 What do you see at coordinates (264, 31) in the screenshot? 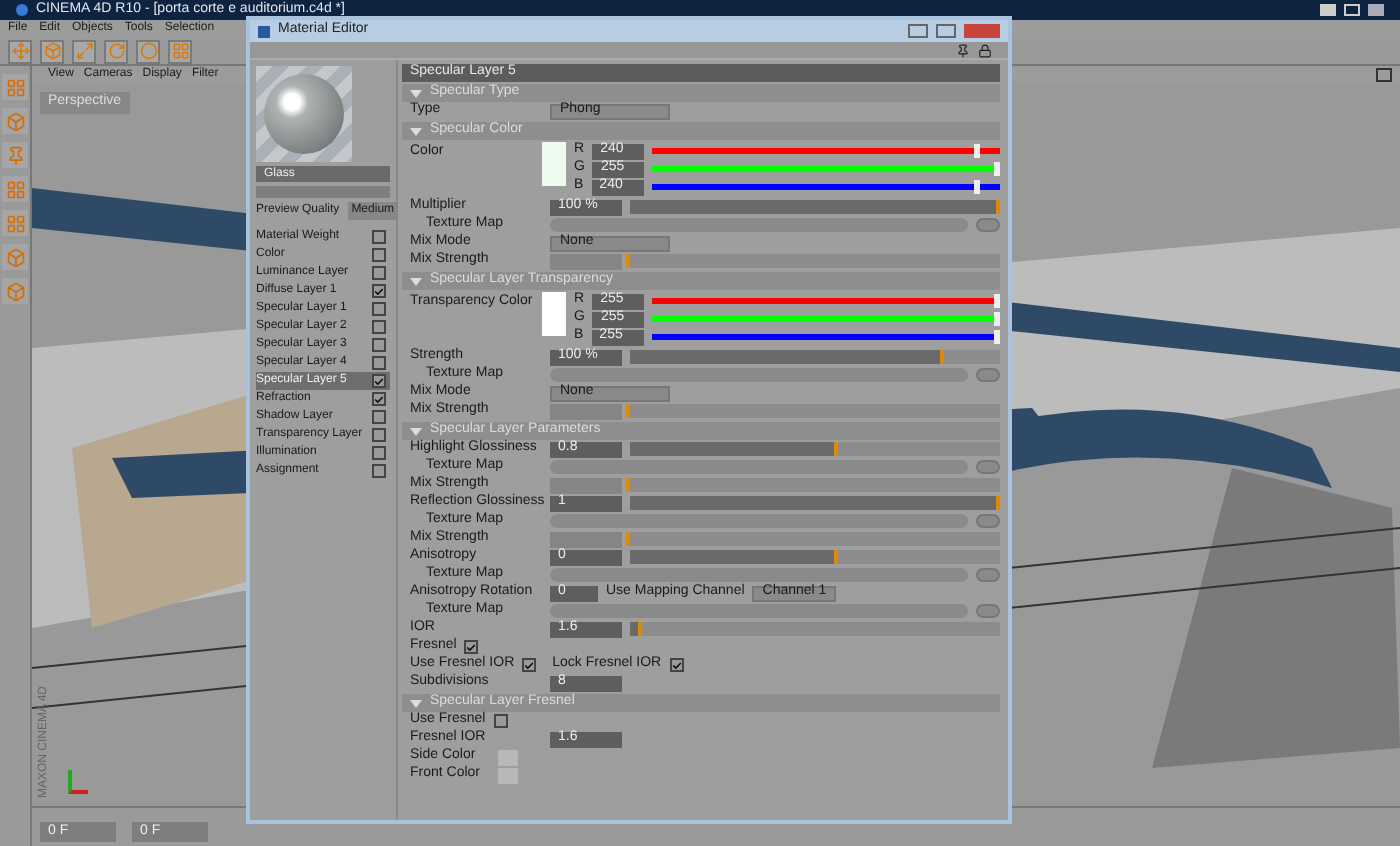
I see `window-logo-icon` at bounding box center [264, 31].